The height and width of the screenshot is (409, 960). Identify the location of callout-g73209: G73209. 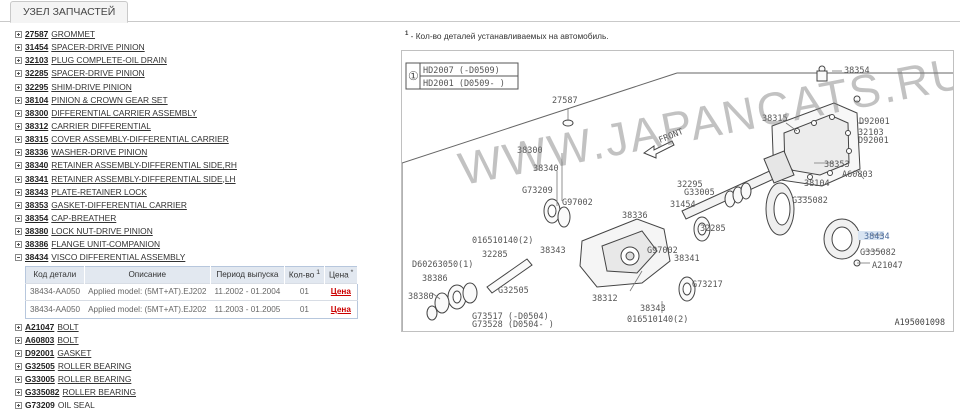
(537, 191).